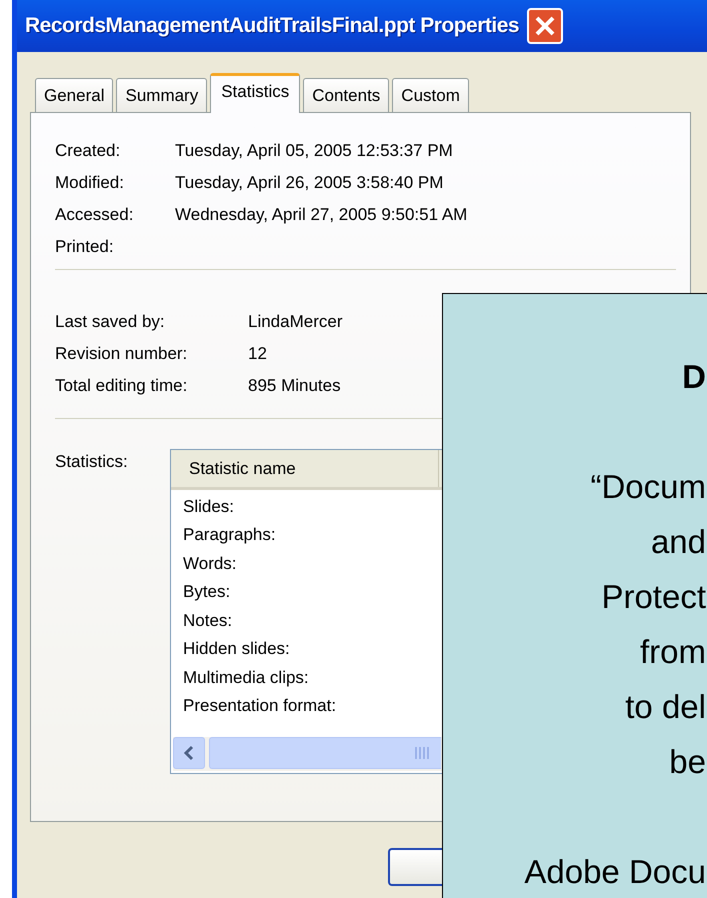  What do you see at coordinates (314, 151) in the screenshot?
I see `field-value: Tuesday, April 05, 2005 12:53:37 PM` at bounding box center [314, 151].